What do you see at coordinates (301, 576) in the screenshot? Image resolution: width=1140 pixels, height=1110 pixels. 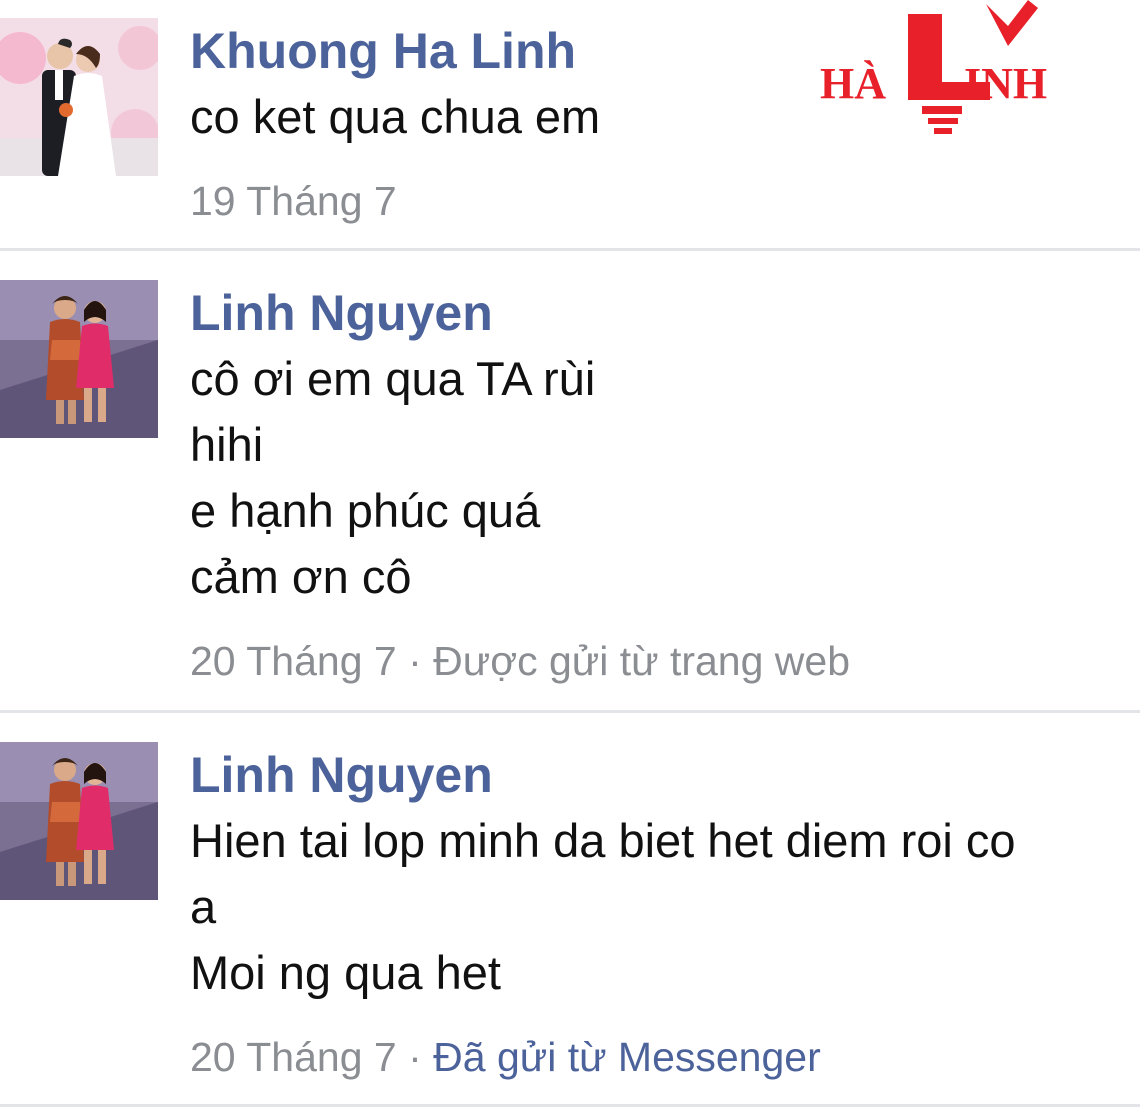 I see `message-text-line: cảm ơn cô` at bounding box center [301, 576].